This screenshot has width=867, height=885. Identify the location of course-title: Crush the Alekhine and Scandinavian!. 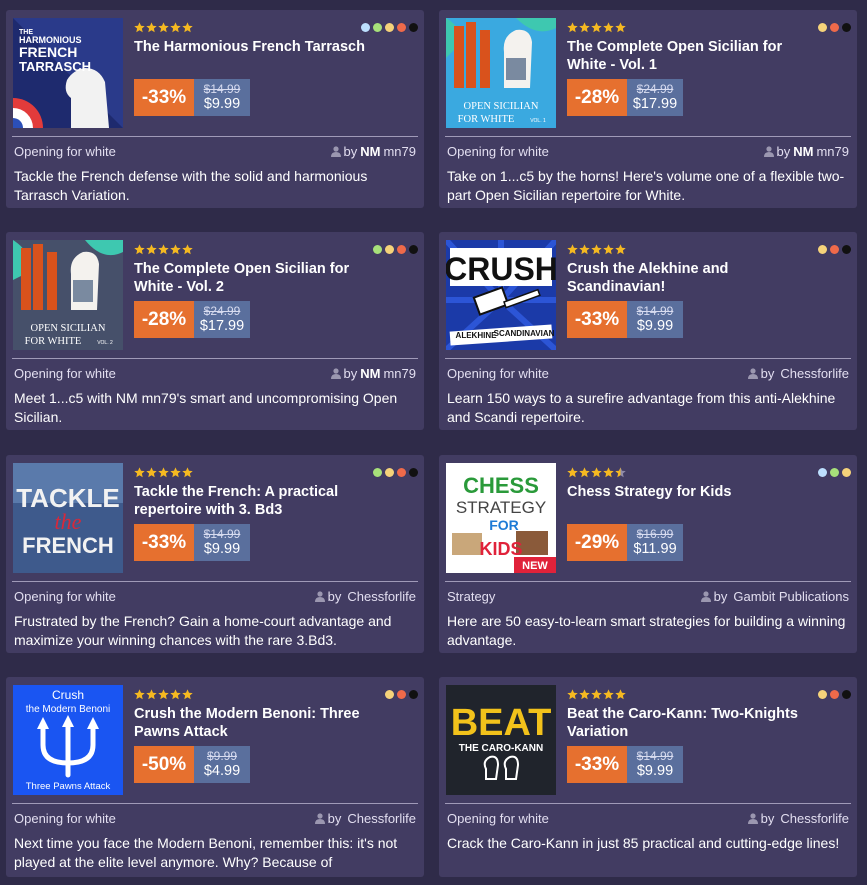
(687, 278).